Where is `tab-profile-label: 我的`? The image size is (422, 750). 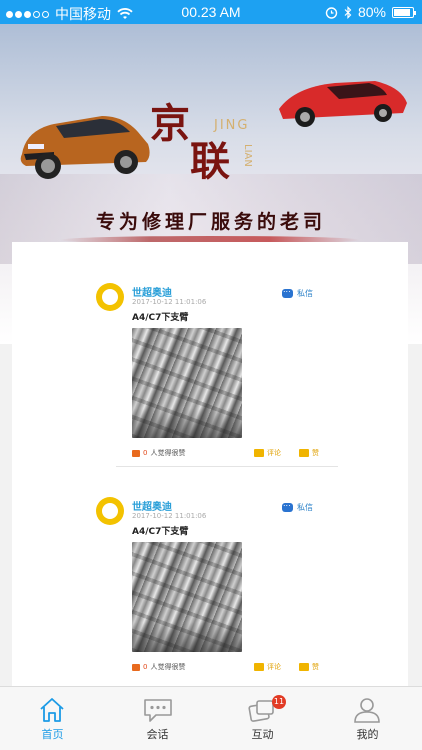
tab-profile-label: 我的 is located at coordinates (367, 734).